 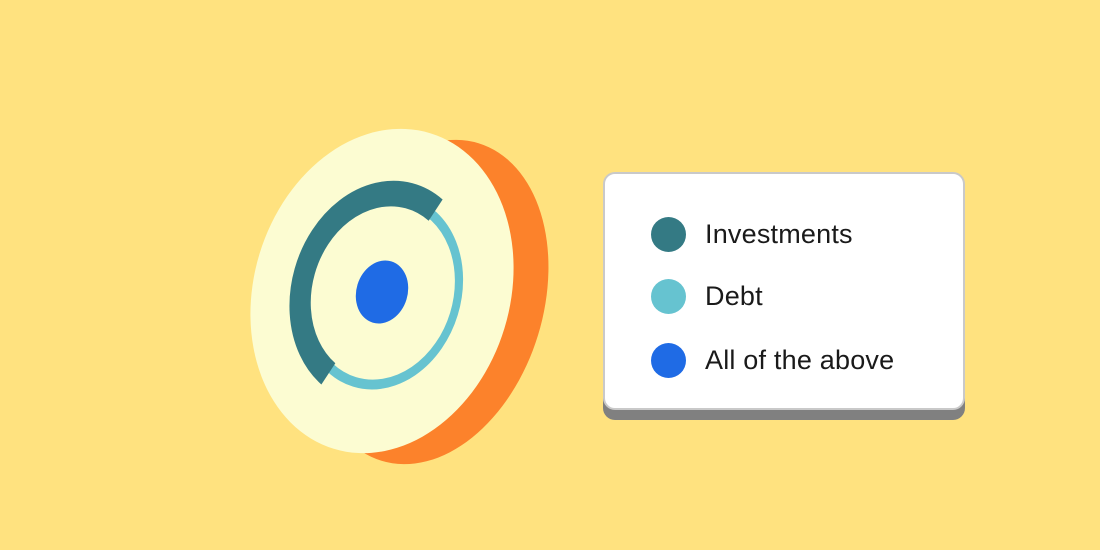 I want to click on legend-item-all-of-the-above: All of the above, so click(x=772, y=360).